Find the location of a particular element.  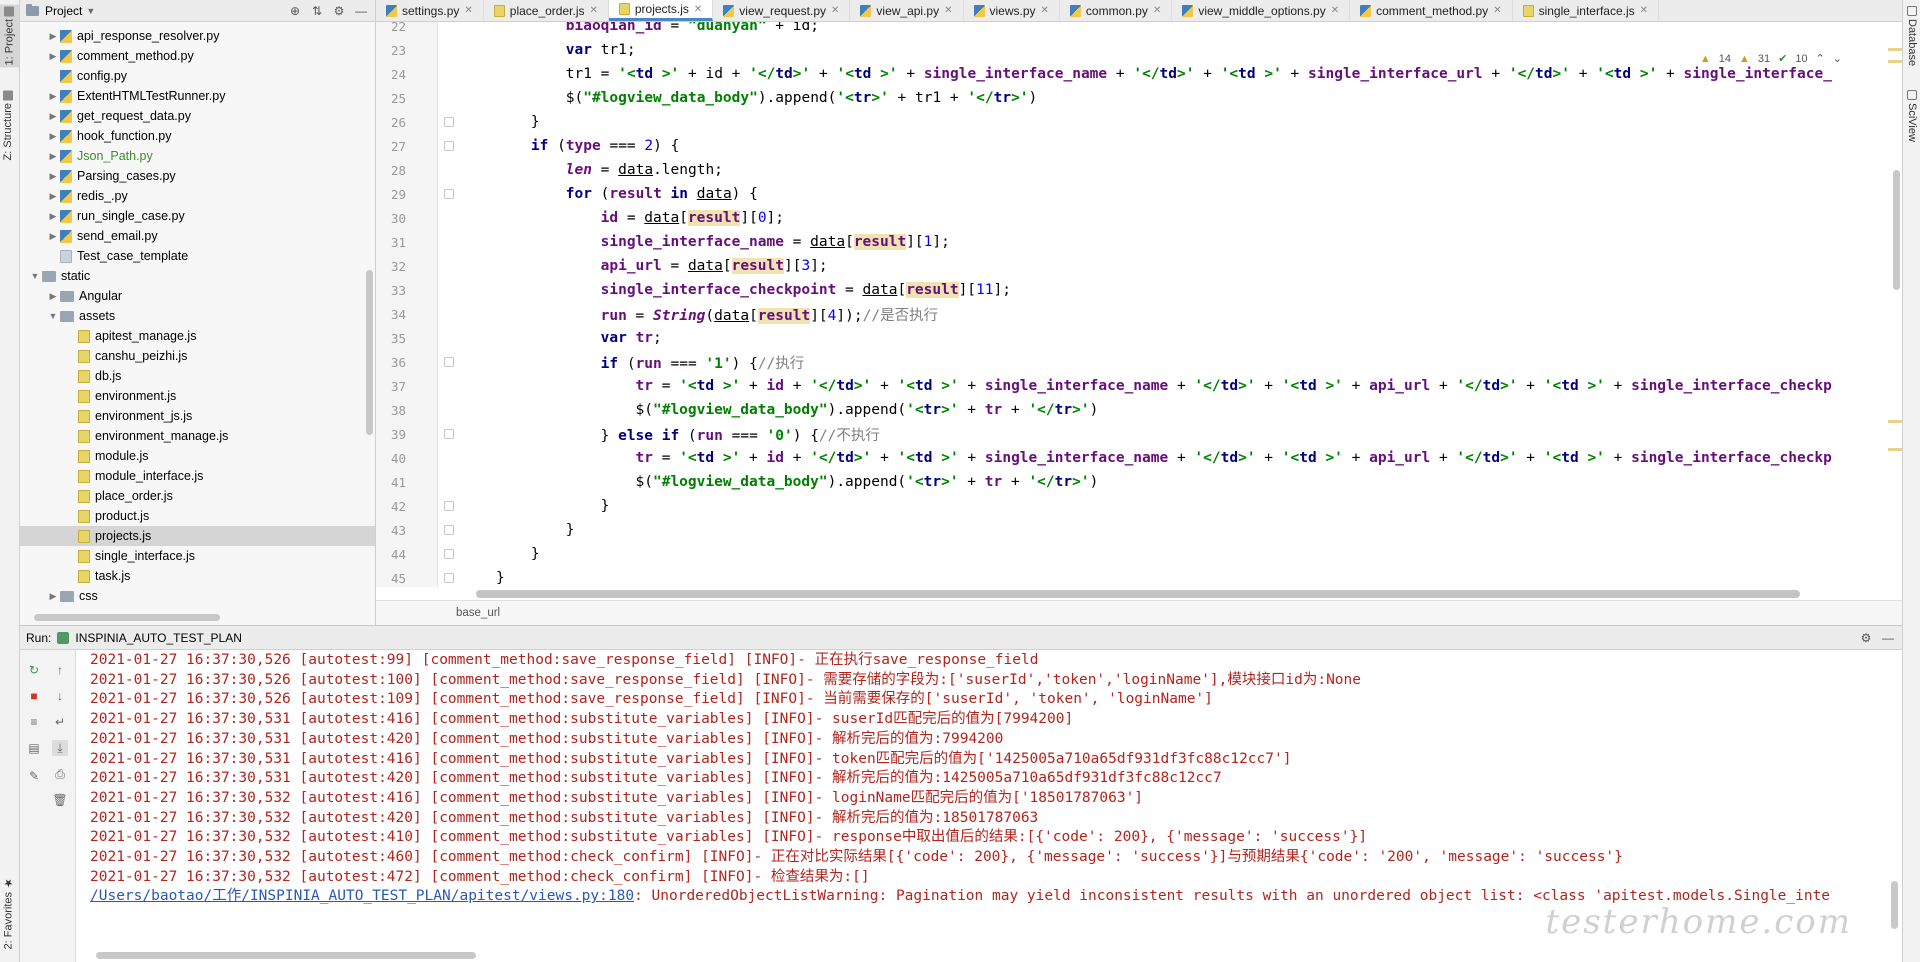

wrap-icon: ≡ is located at coordinates (34, 722).